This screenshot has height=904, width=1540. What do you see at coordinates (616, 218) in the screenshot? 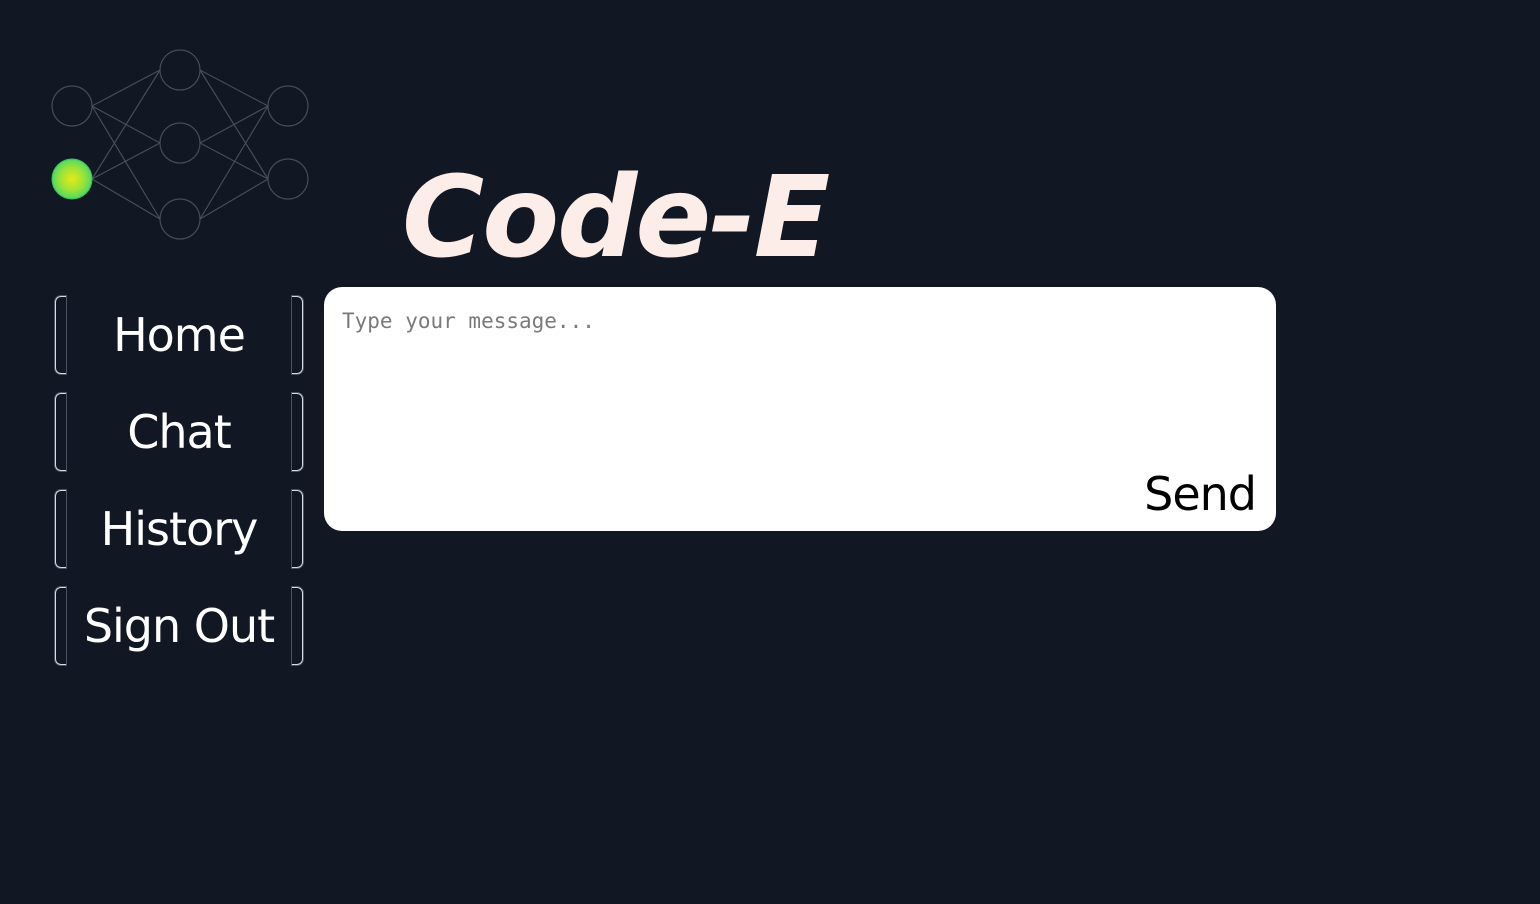
I see `app-title: Code-E` at bounding box center [616, 218].